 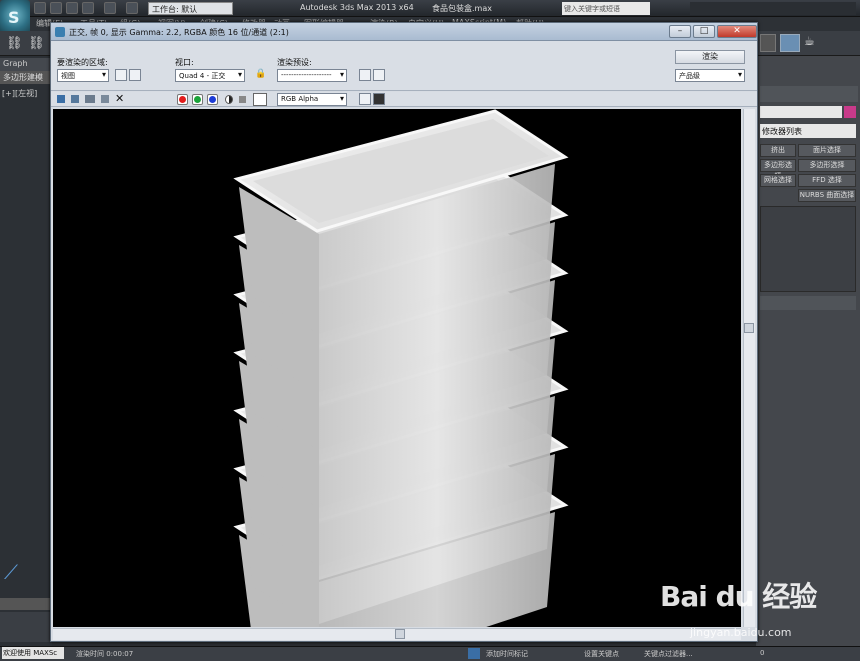 I want to click on print-icon, so click(x=105, y=99).